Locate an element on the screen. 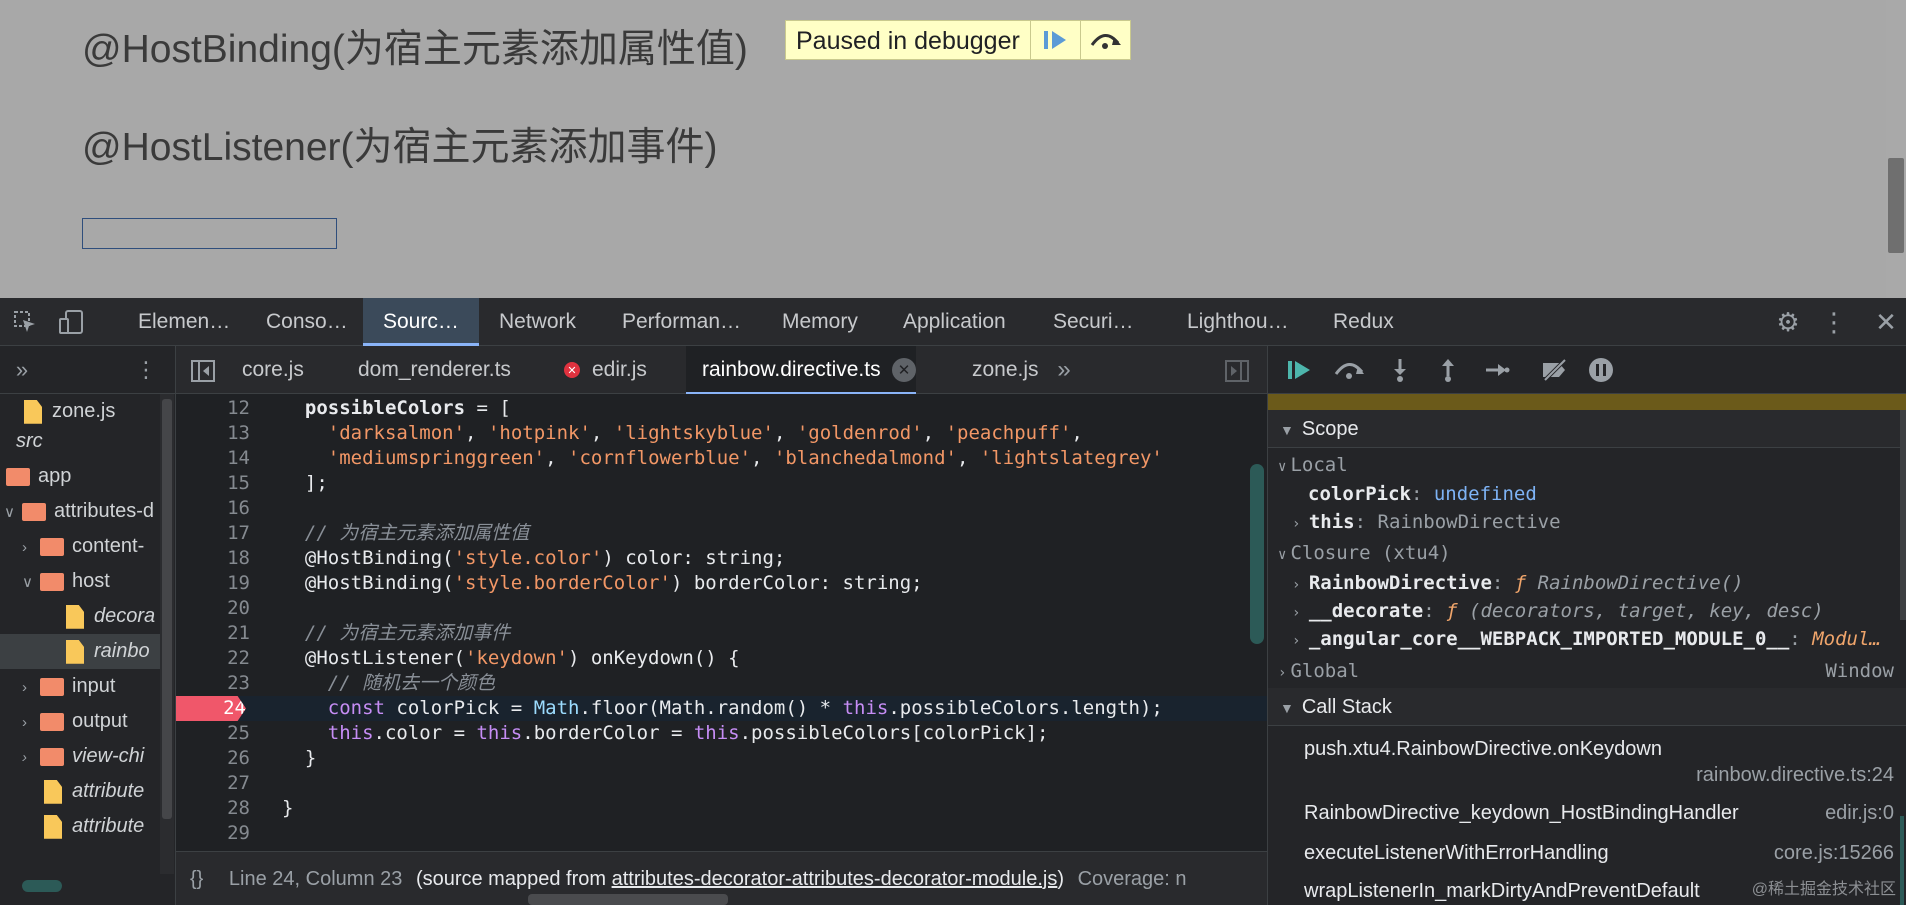 The image size is (1906, 905). scope-scrollbar is located at coordinates (1903, 515).